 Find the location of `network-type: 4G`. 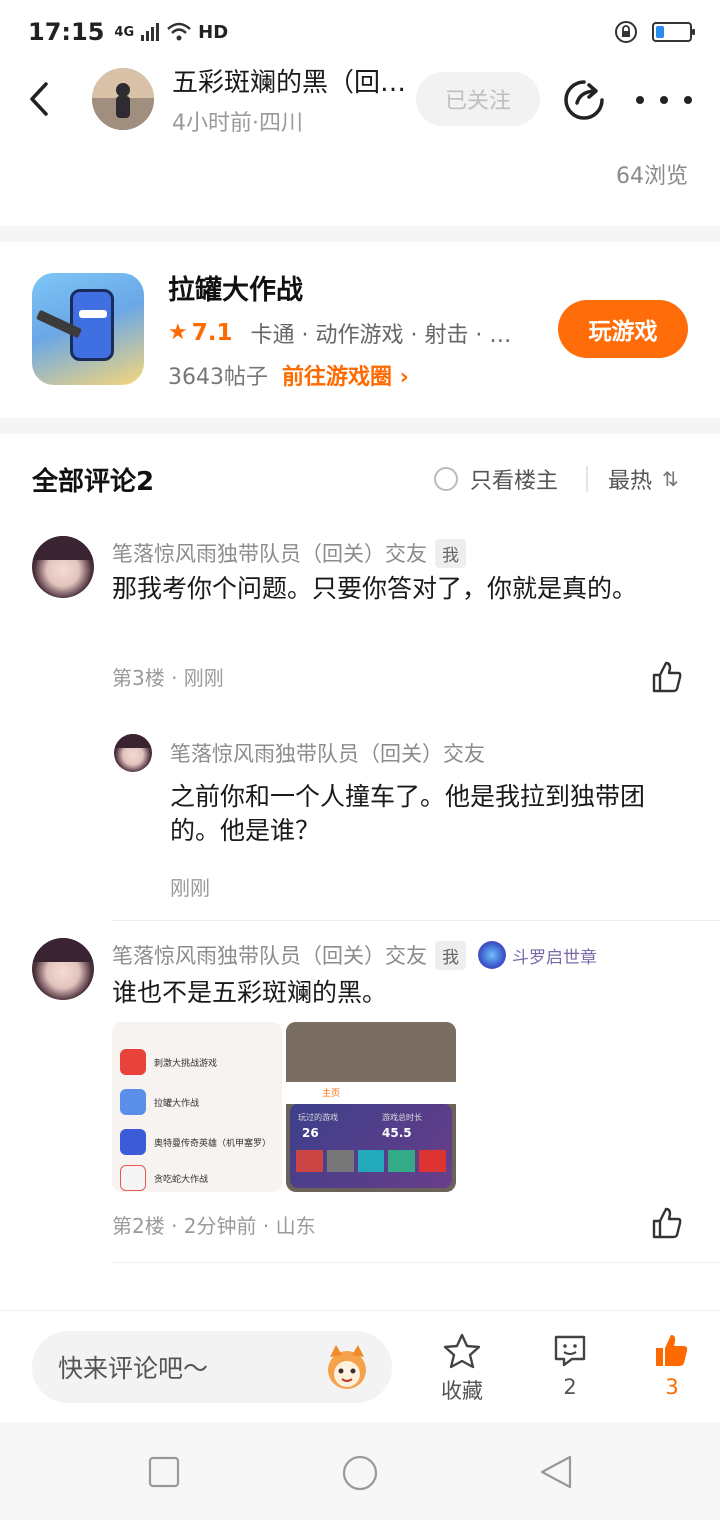

network-type: 4G is located at coordinates (124, 32).